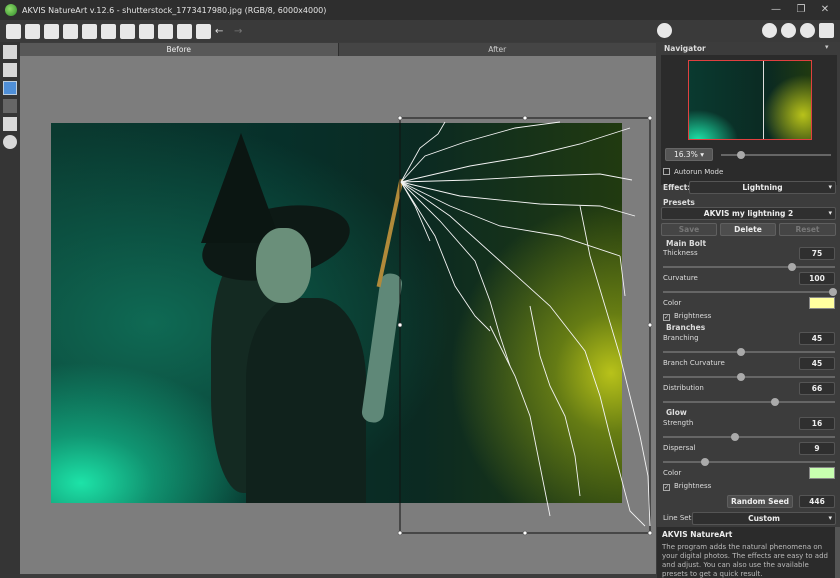  Describe the element at coordinates (705, 462) in the screenshot. I see `dispersal-slider-knob` at that location.